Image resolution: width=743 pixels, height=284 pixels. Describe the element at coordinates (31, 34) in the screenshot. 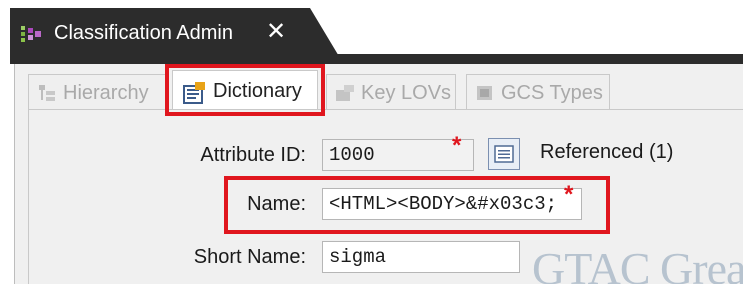

I see `classification-admin-icon` at that location.